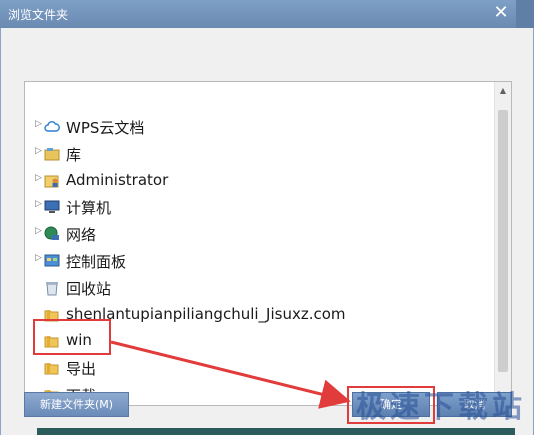  Describe the element at coordinates (267, 14) in the screenshot. I see `title-bar: 浏览文件夹 ✕` at that location.